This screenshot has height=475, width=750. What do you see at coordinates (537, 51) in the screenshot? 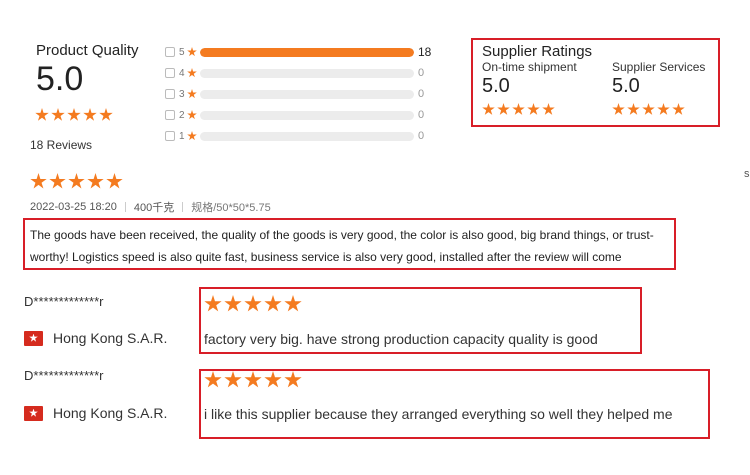
I see `supplier-ratings-title: Supplier Ratings` at bounding box center [537, 51].